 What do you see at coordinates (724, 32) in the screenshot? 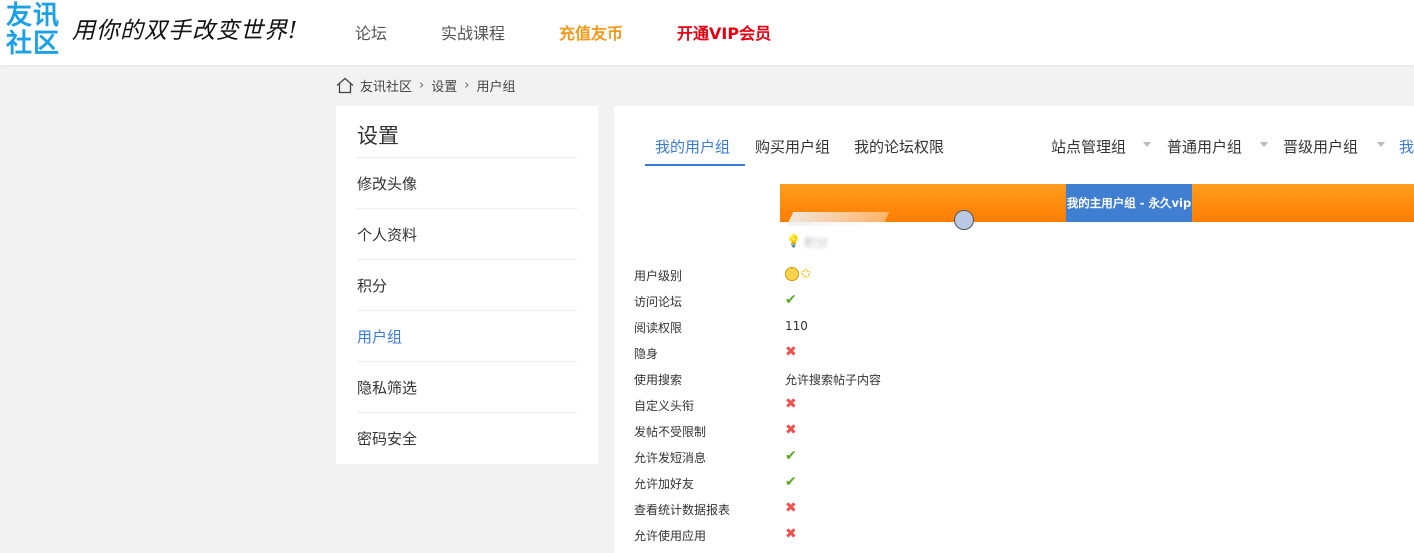
I see `nav-vip: 开通VIP会员` at bounding box center [724, 32].